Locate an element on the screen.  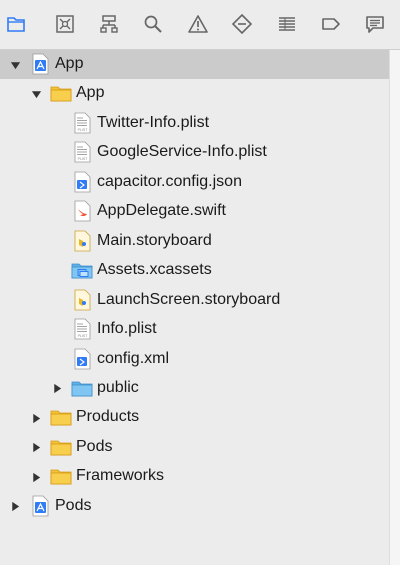
tree-row: PLIST GoogleService-Info.plist is located at coordinates (195, 152).